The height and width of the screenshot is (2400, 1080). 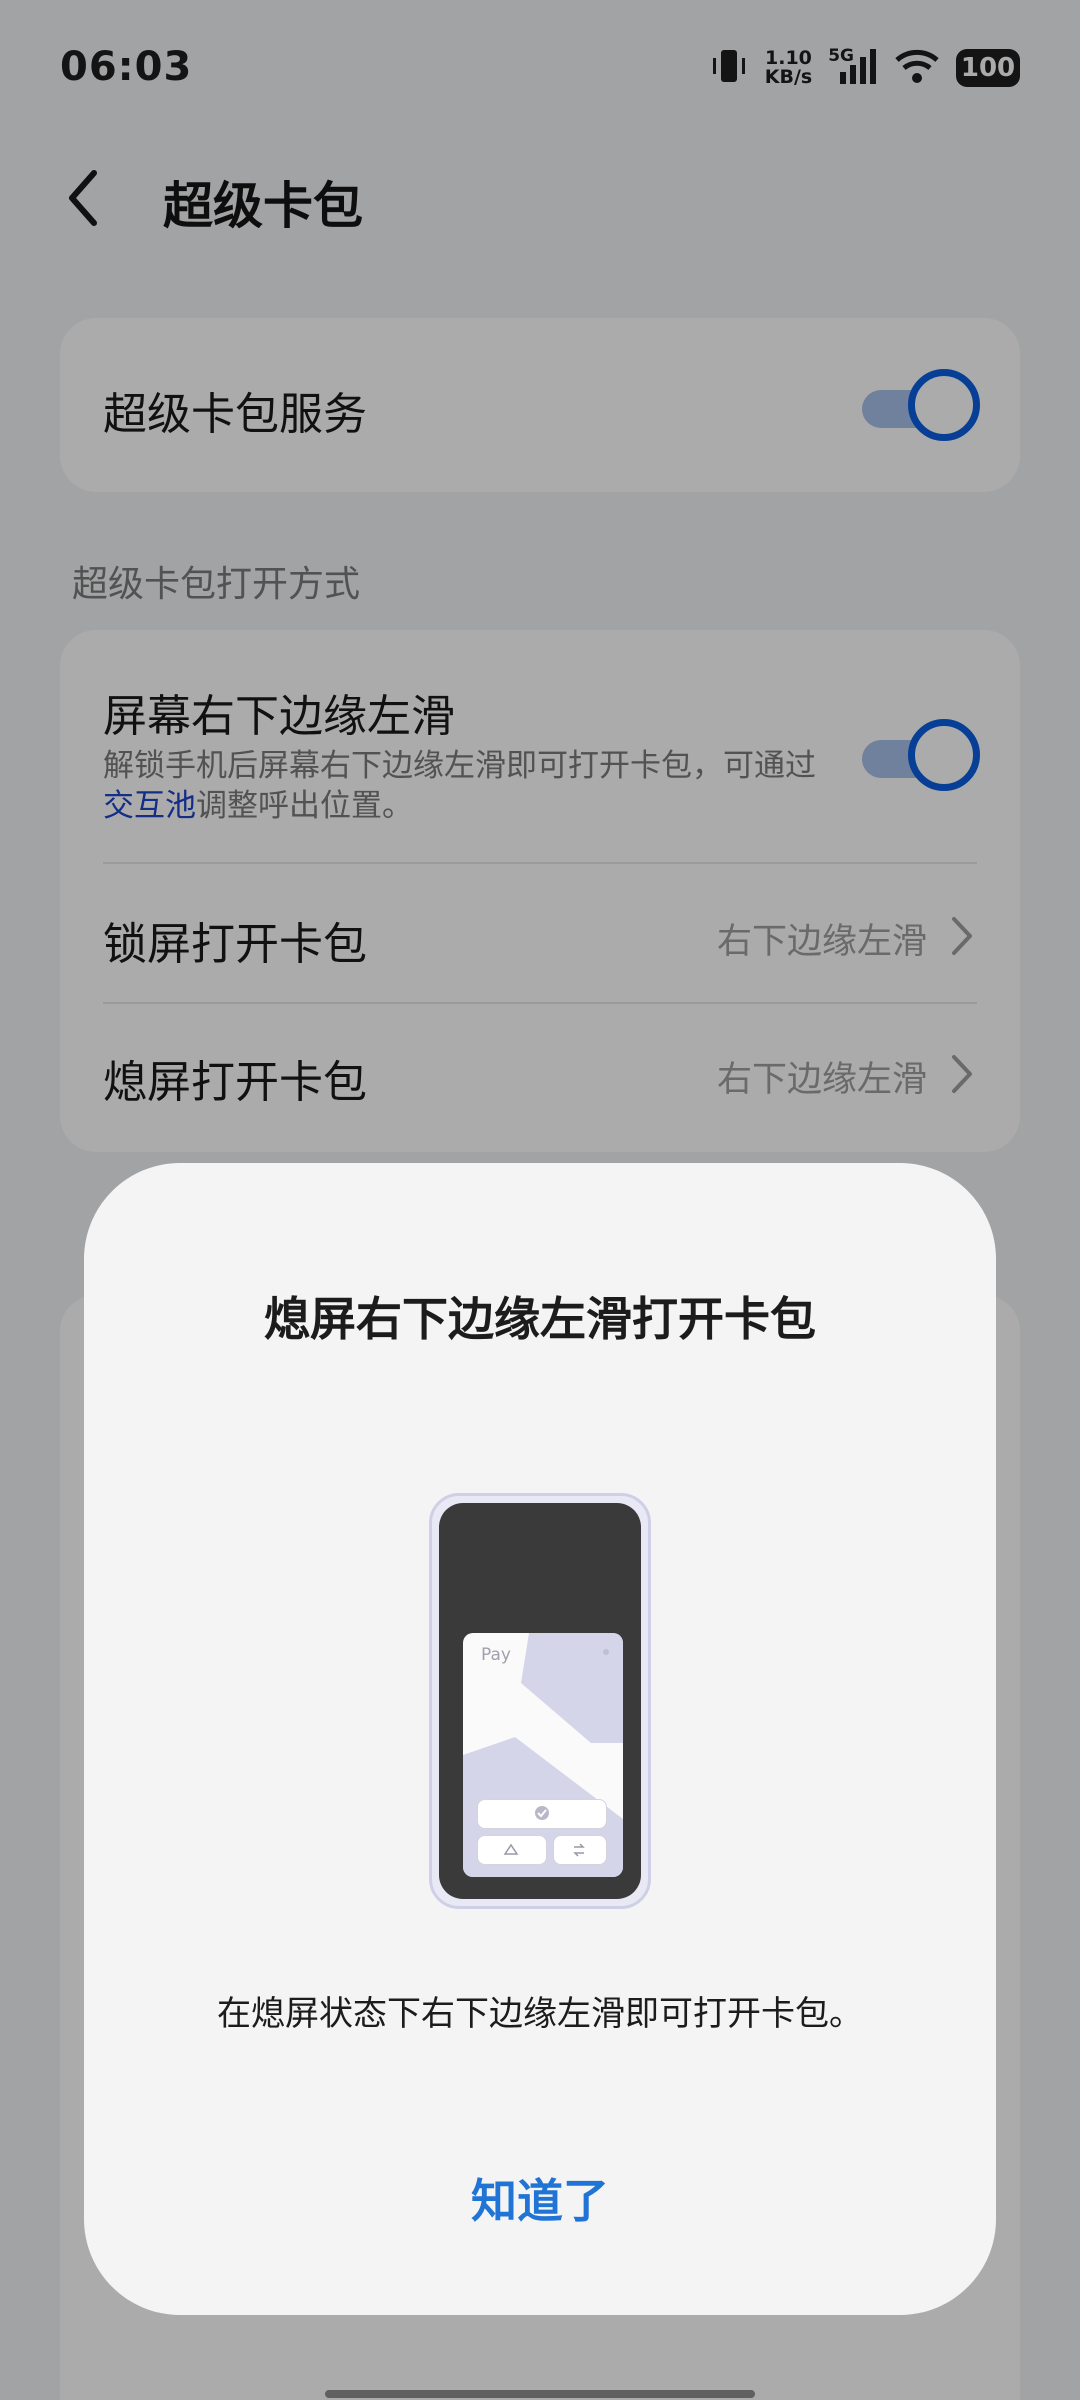 I want to click on phone-screen: Pay, so click(x=540, y=1701).